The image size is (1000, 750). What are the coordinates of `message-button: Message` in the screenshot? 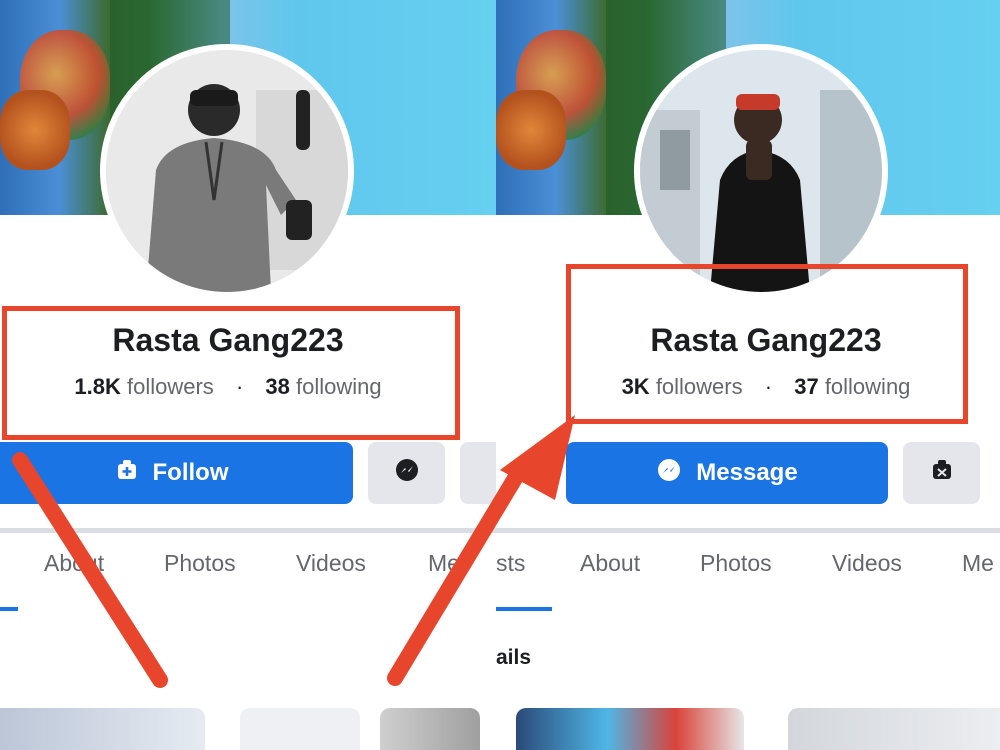 It's located at (727, 473).